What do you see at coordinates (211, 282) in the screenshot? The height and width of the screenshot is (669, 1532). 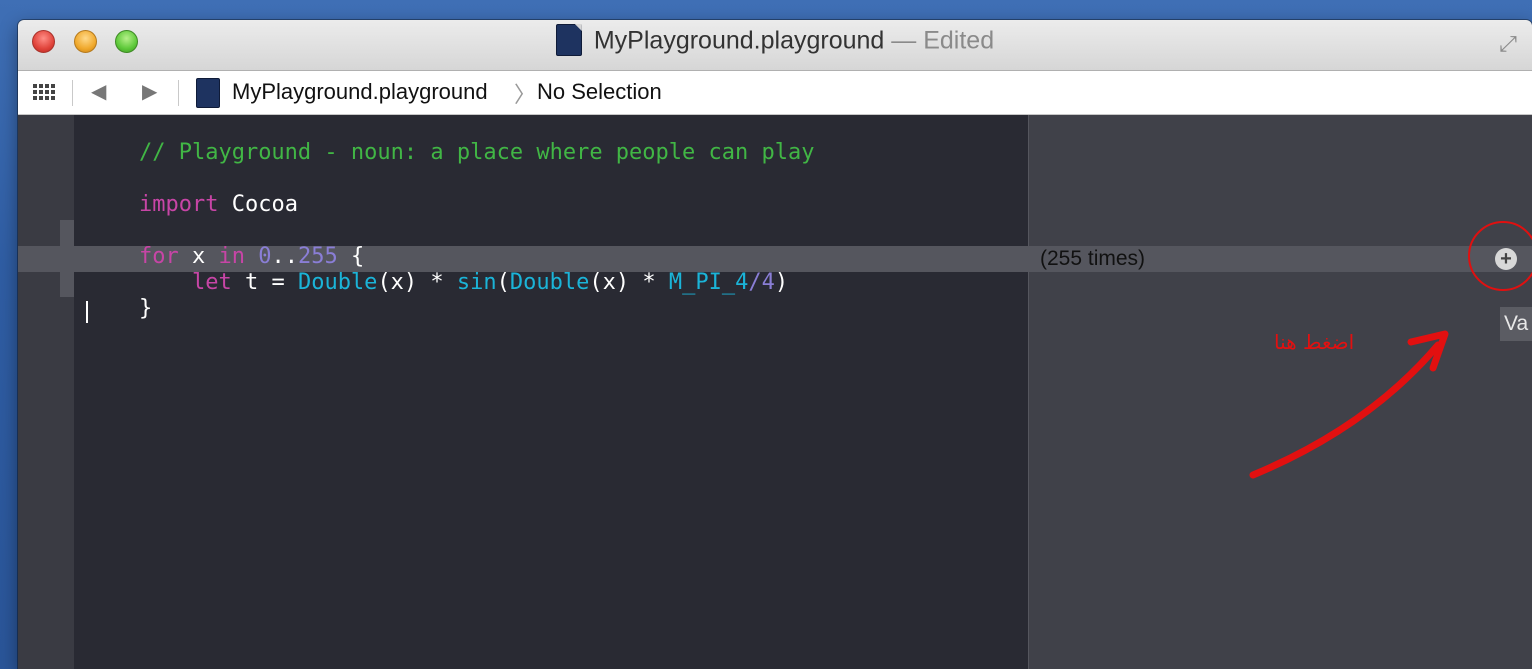 I see `keyword-let: let` at bounding box center [211, 282].